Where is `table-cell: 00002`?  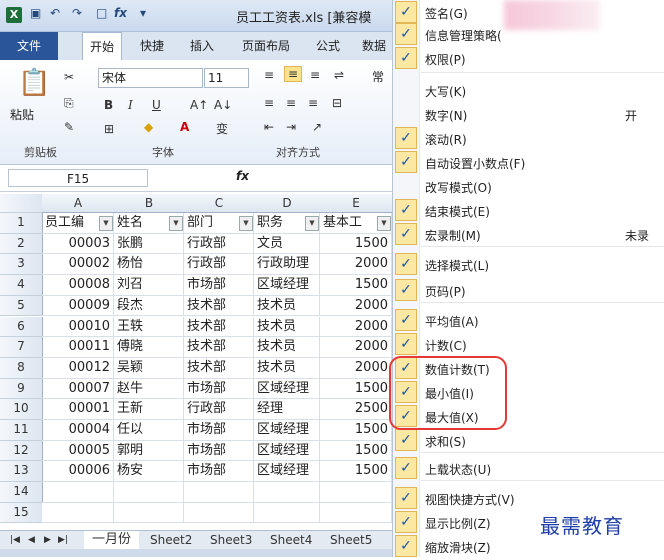
table-cell: 00002 is located at coordinates (78, 265).